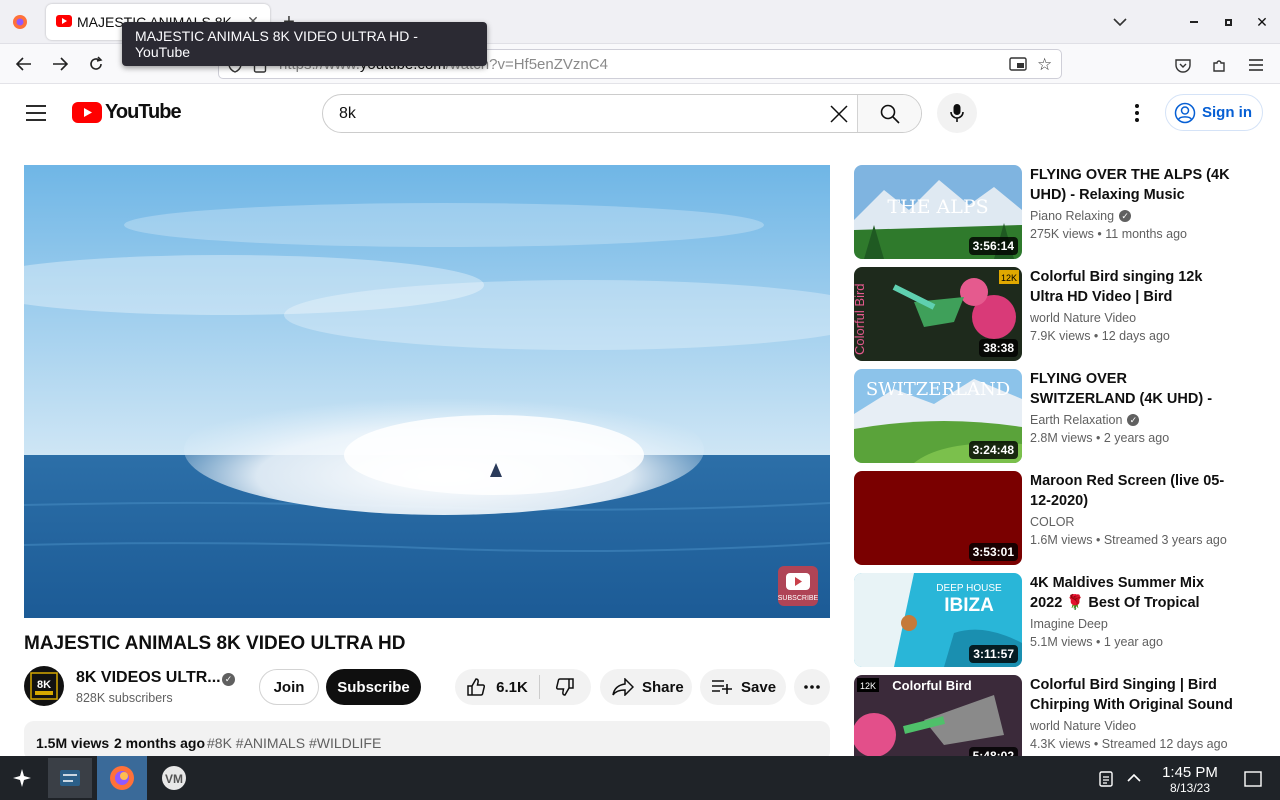 The image size is (1280, 800). What do you see at coordinates (73, 743) in the screenshot?
I see `view-count: 1.5M views` at bounding box center [73, 743].